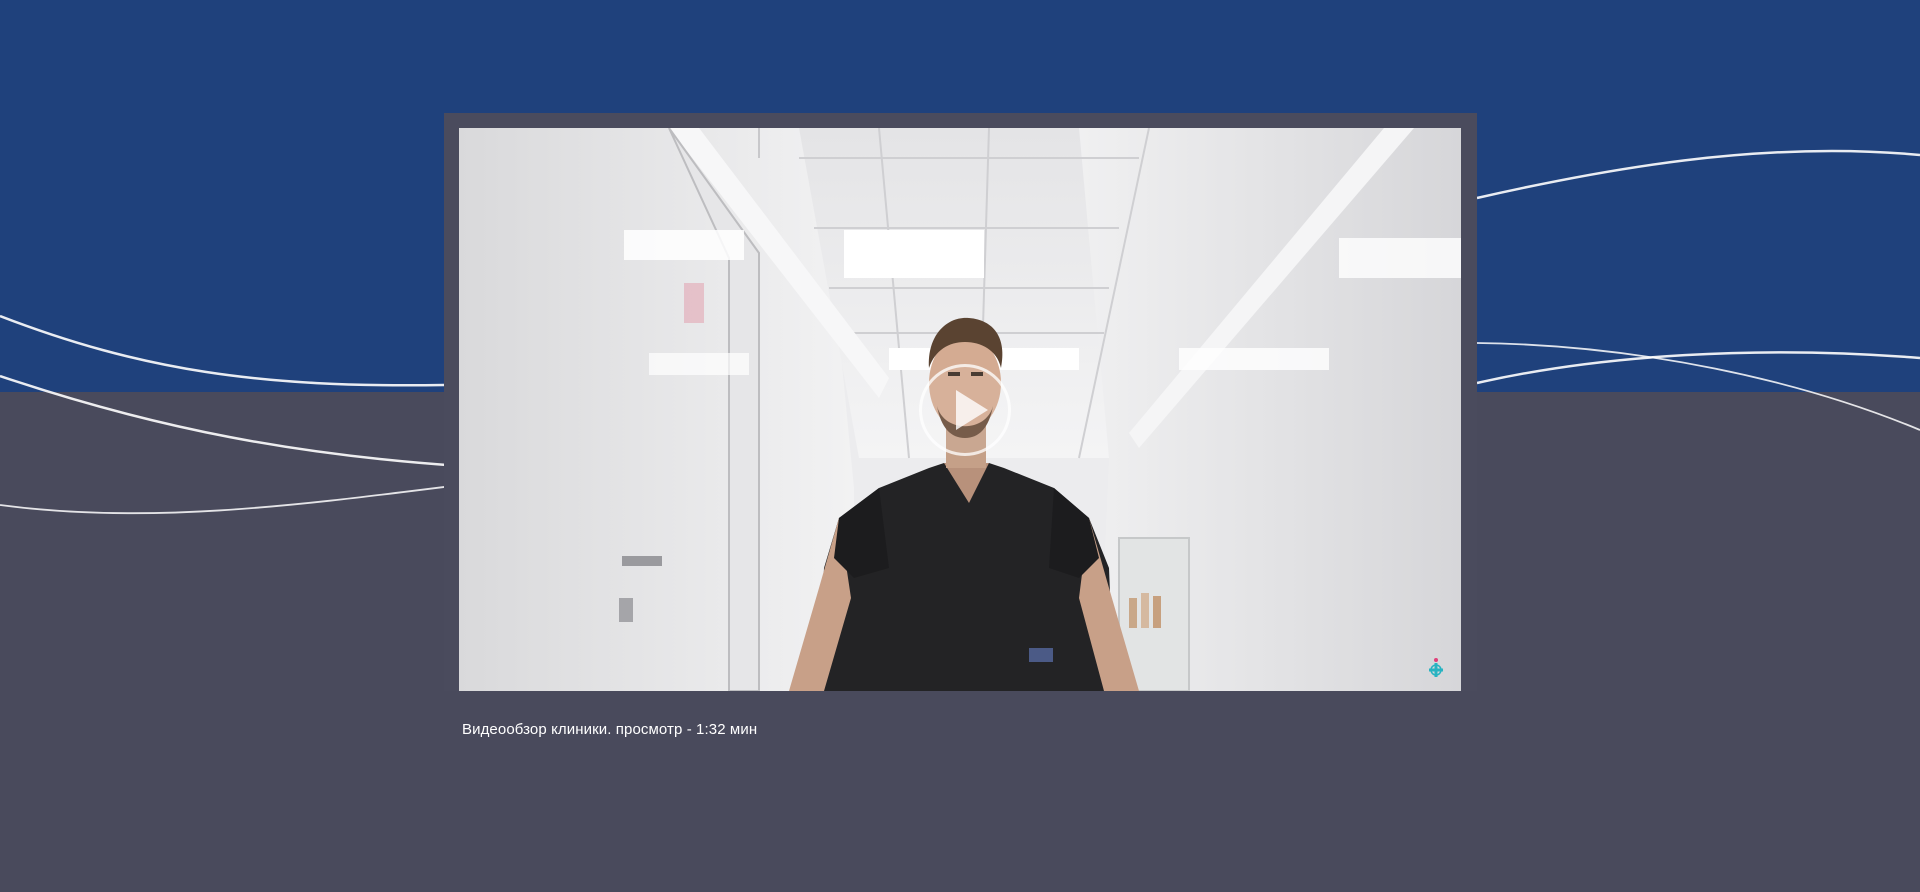 The height and width of the screenshot is (892, 1920). What do you see at coordinates (610, 729) in the screenshot?
I see `video-caption: Видеообзор клиники. просмотр - 1:32 мин` at bounding box center [610, 729].